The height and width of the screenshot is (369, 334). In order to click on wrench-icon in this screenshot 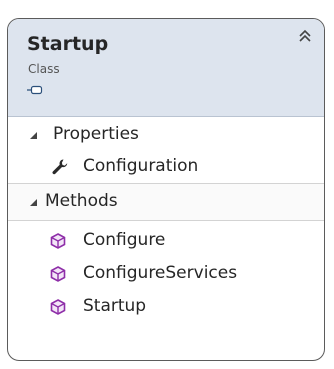, I will do `click(60, 167)`.